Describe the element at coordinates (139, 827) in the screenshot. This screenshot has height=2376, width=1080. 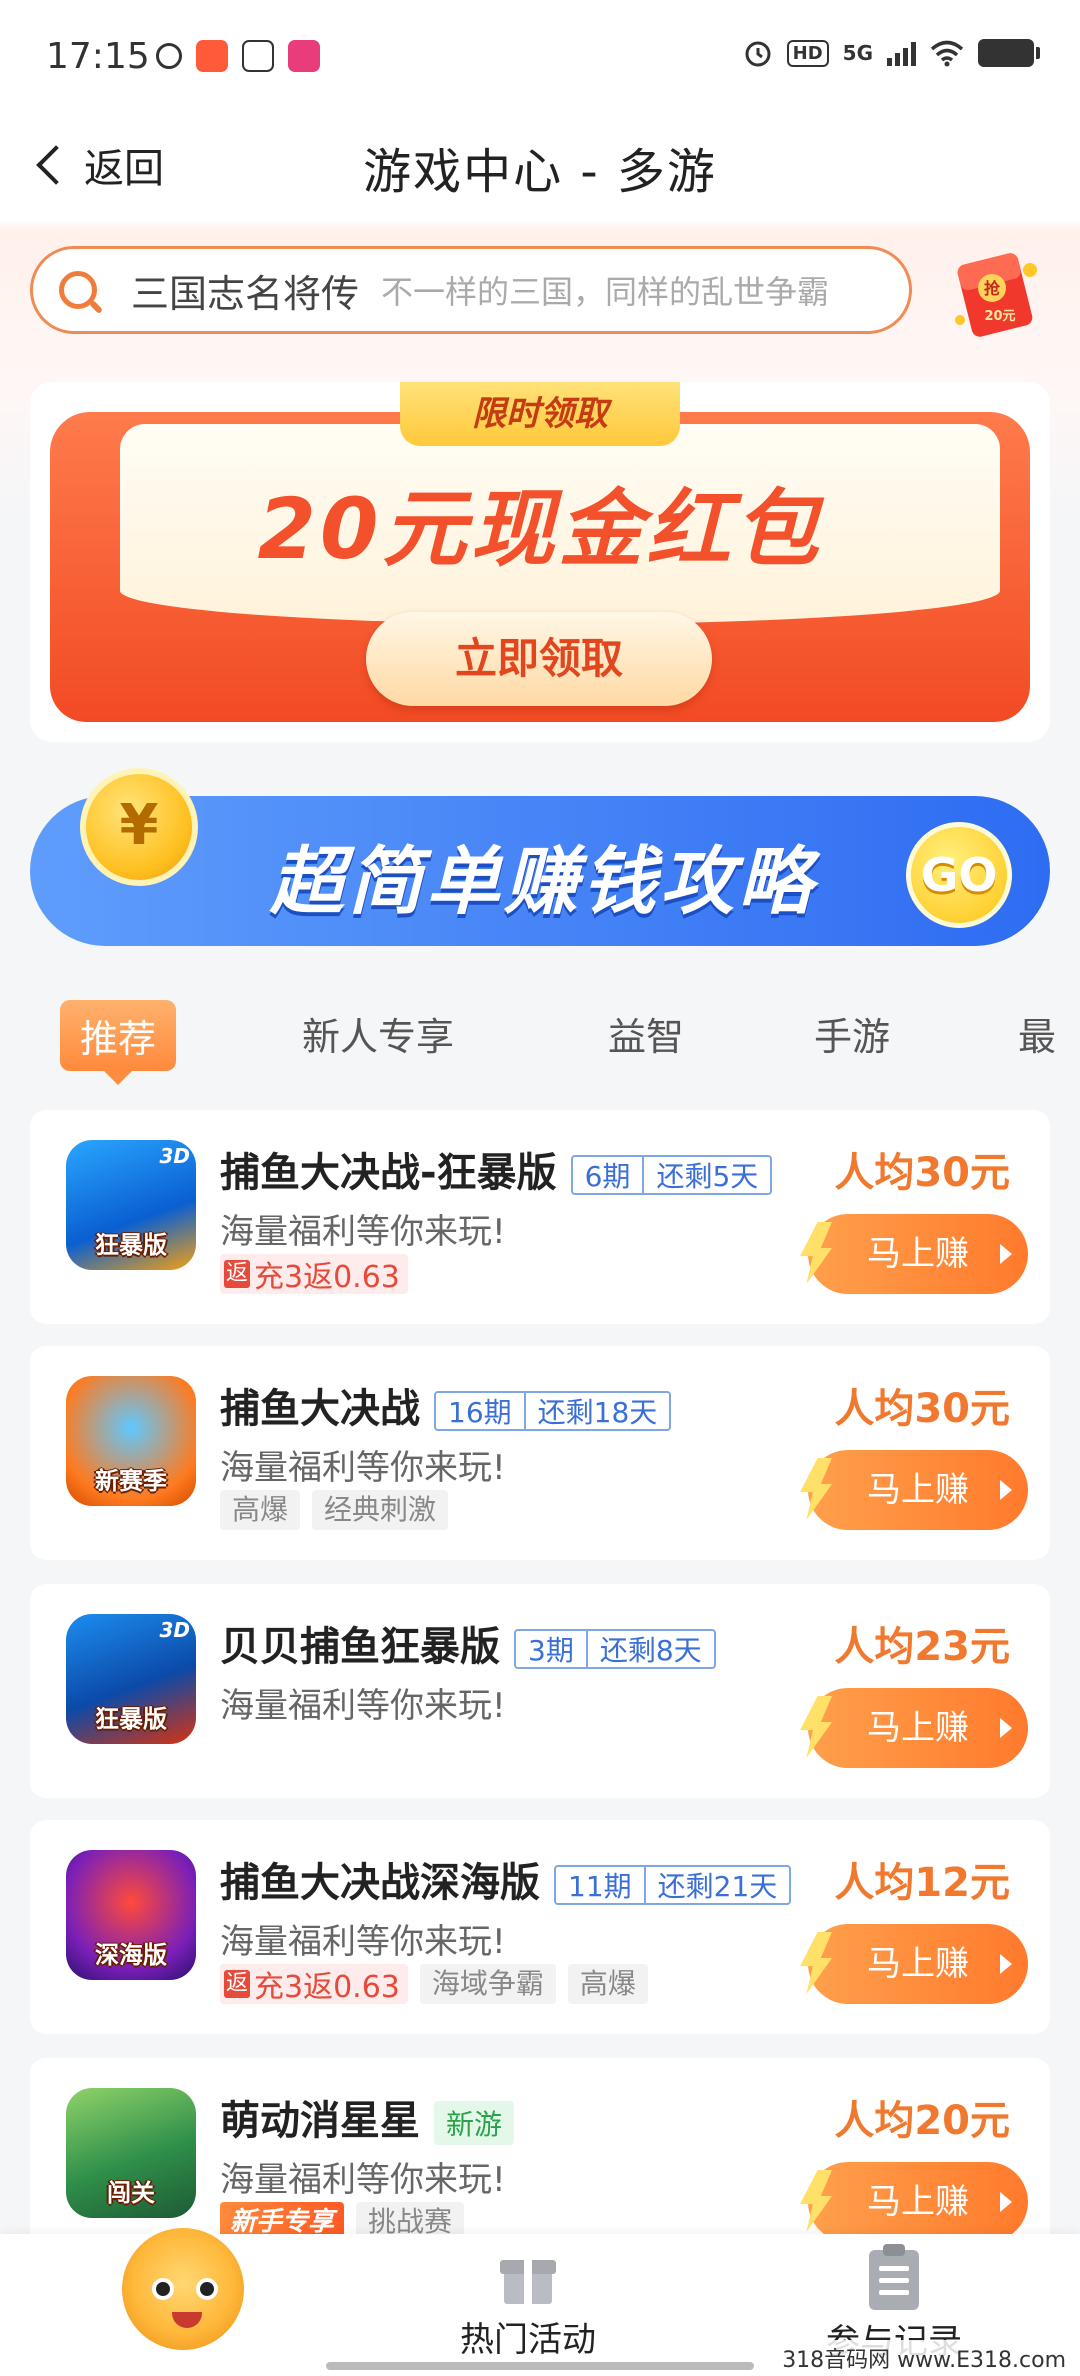
I see `coin-icon: ¥` at that location.